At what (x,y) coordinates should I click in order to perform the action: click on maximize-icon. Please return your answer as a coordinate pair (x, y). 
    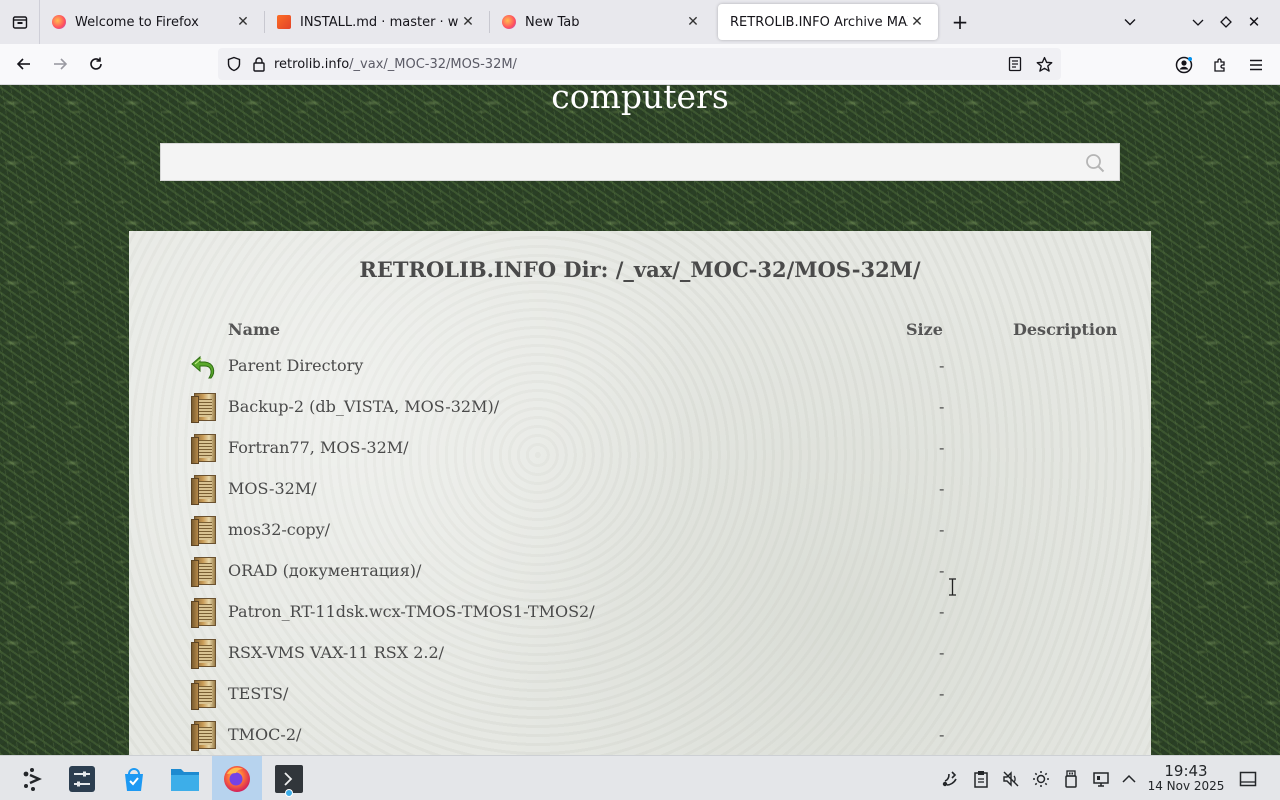
    Looking at the image, I should click on (1226, 22).